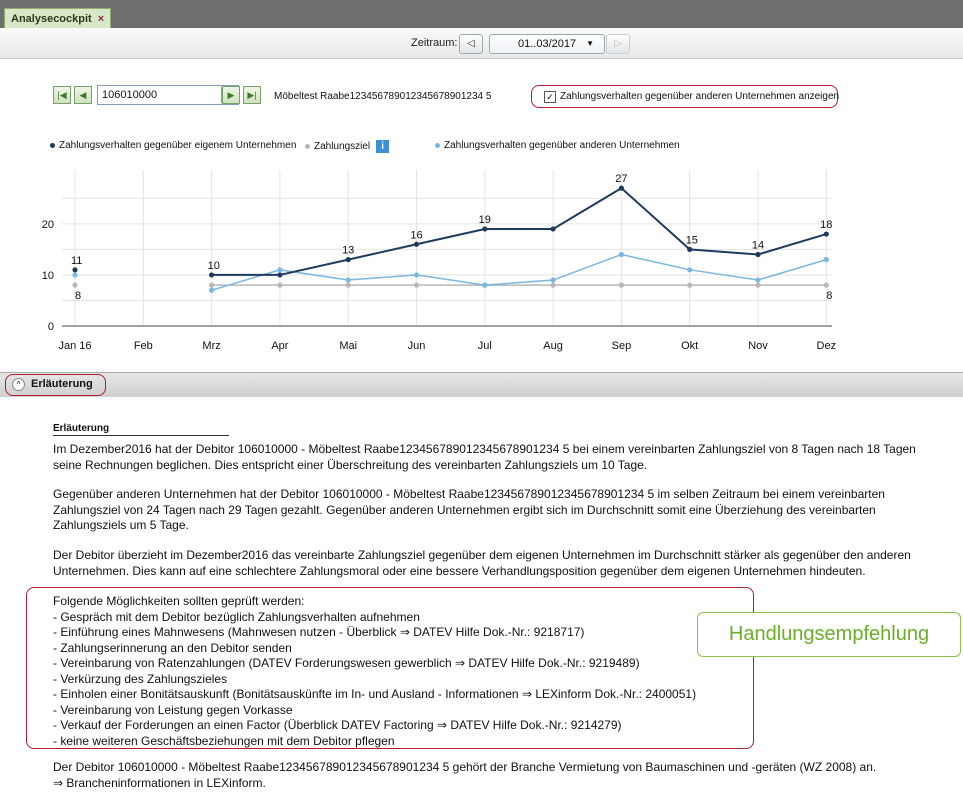  I want to click on arrow-right-icon: ▶, so click(231, 95).